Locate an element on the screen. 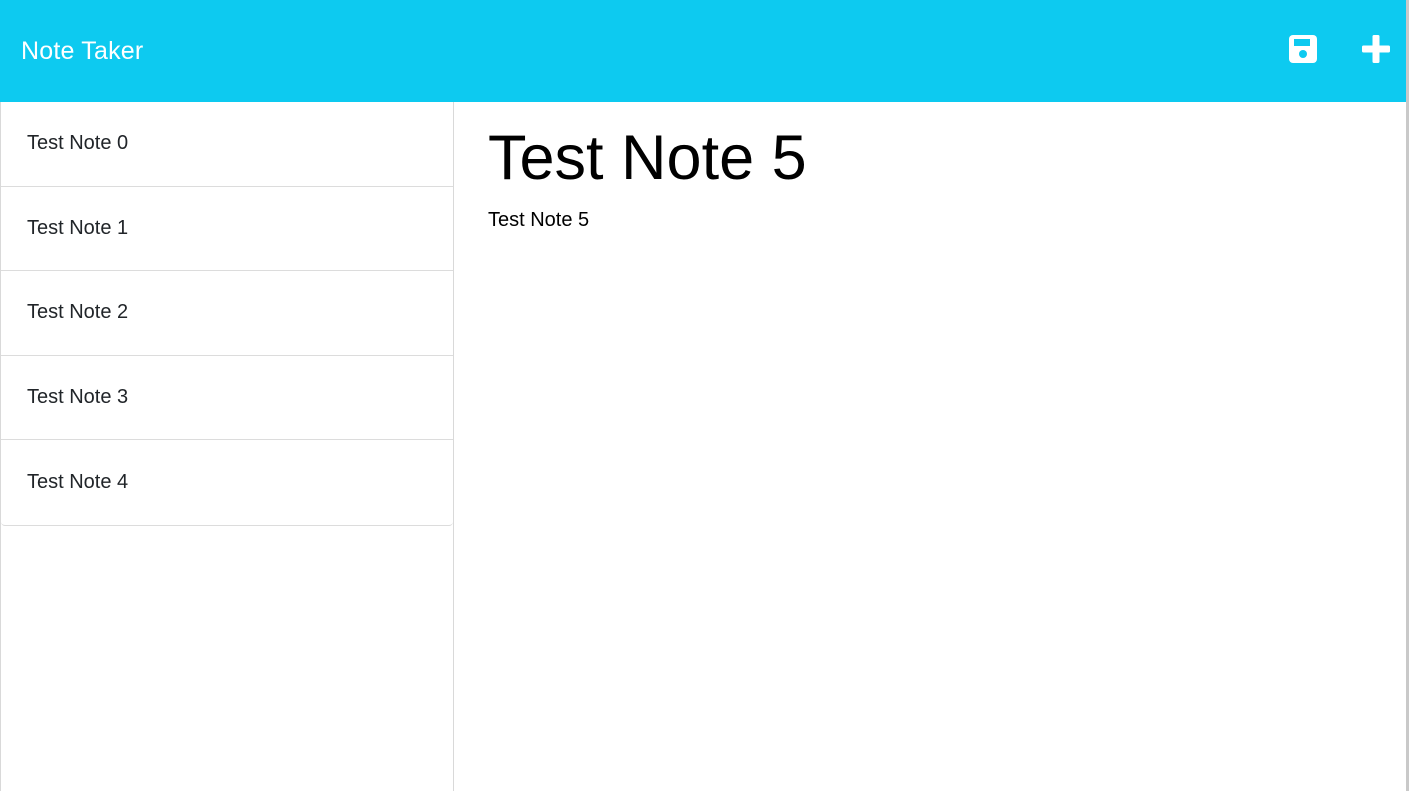  list-item: Test Note 3 is located at coordinates (227, 398).